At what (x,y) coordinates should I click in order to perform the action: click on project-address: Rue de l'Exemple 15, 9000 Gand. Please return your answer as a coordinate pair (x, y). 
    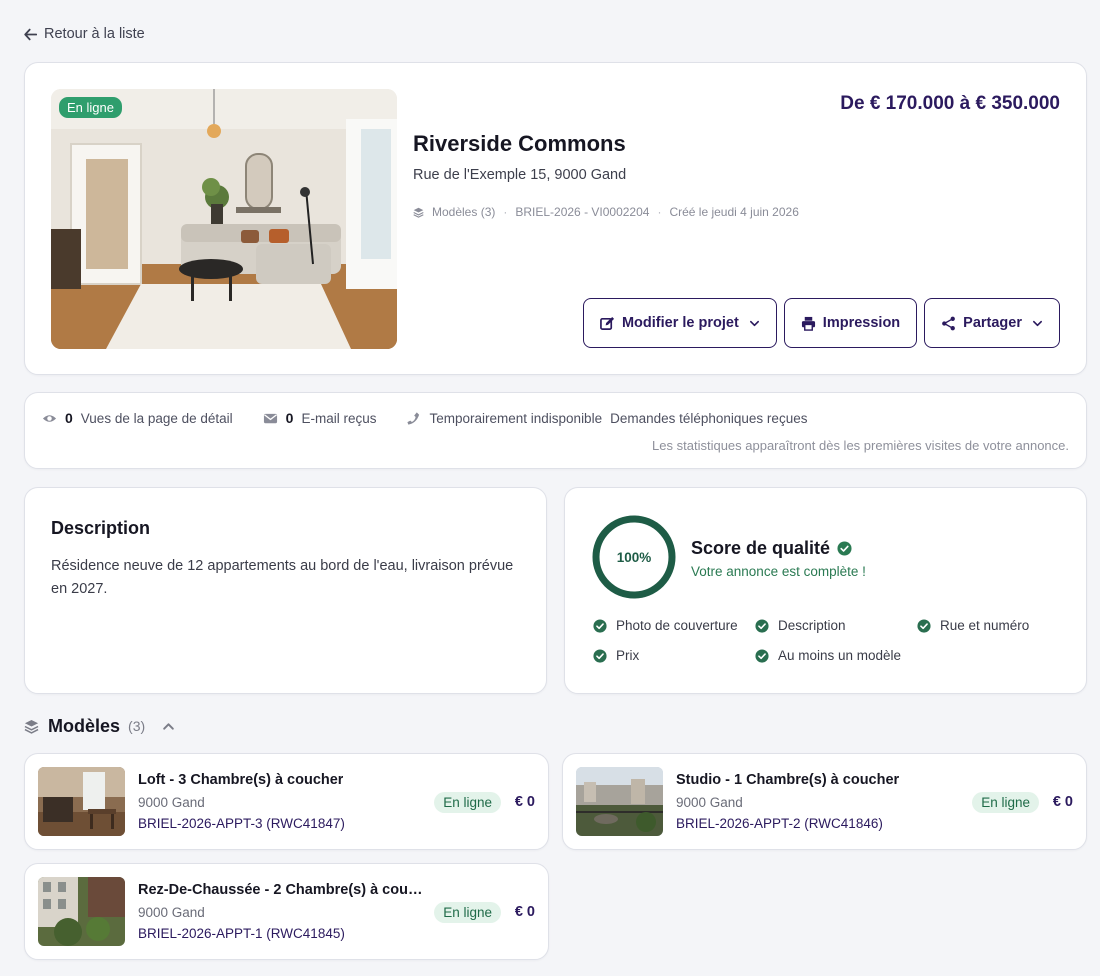
    Looking at the image, I should click on (520, 175).